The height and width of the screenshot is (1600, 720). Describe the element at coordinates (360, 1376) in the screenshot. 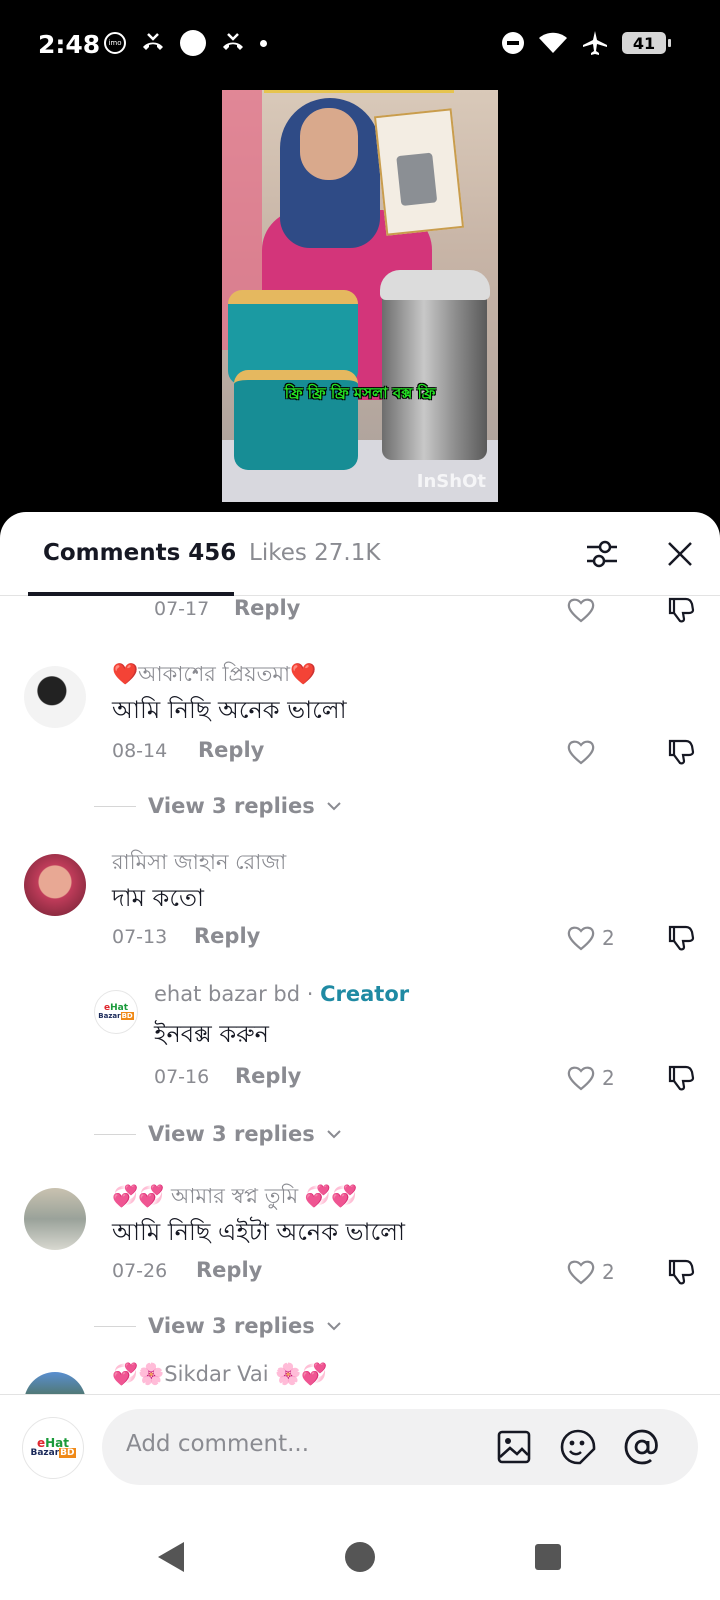

I see `comment-item: 💞🌸Sikdar Vai 🌸💞` at that location.